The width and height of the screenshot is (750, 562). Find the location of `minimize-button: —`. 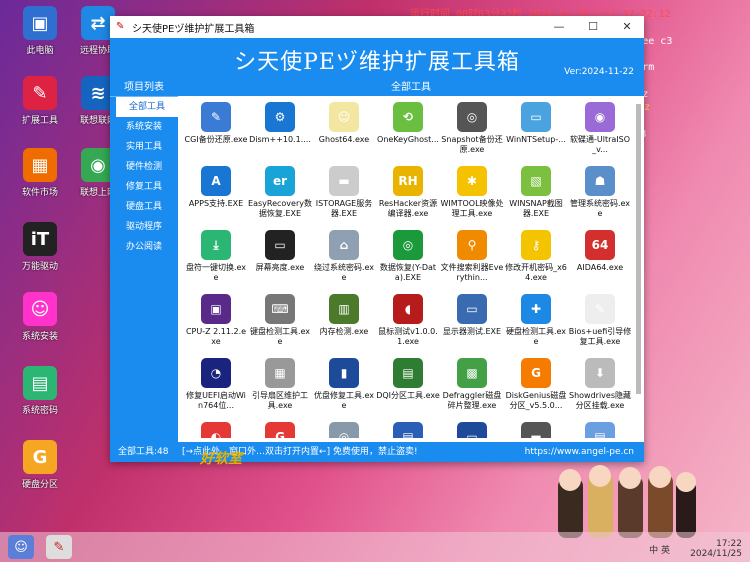

minimize-button: — is located at coordinates (559, 27).